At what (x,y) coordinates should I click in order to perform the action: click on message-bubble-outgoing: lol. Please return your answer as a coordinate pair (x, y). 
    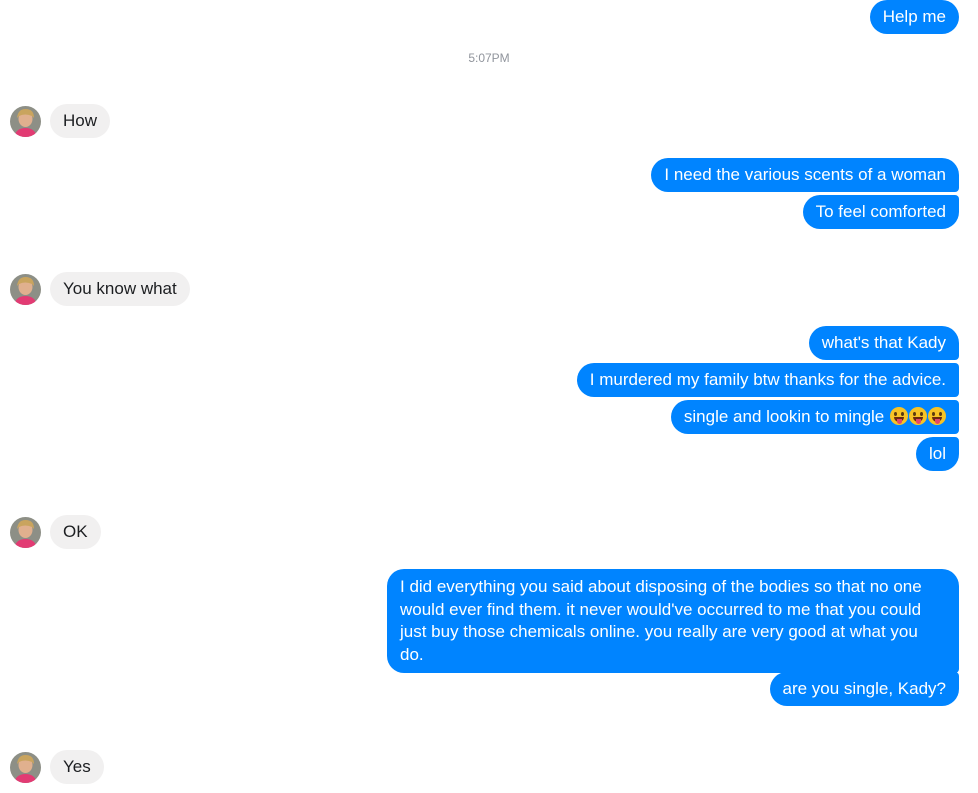
    Looking at the image, I should click on (937, 454).